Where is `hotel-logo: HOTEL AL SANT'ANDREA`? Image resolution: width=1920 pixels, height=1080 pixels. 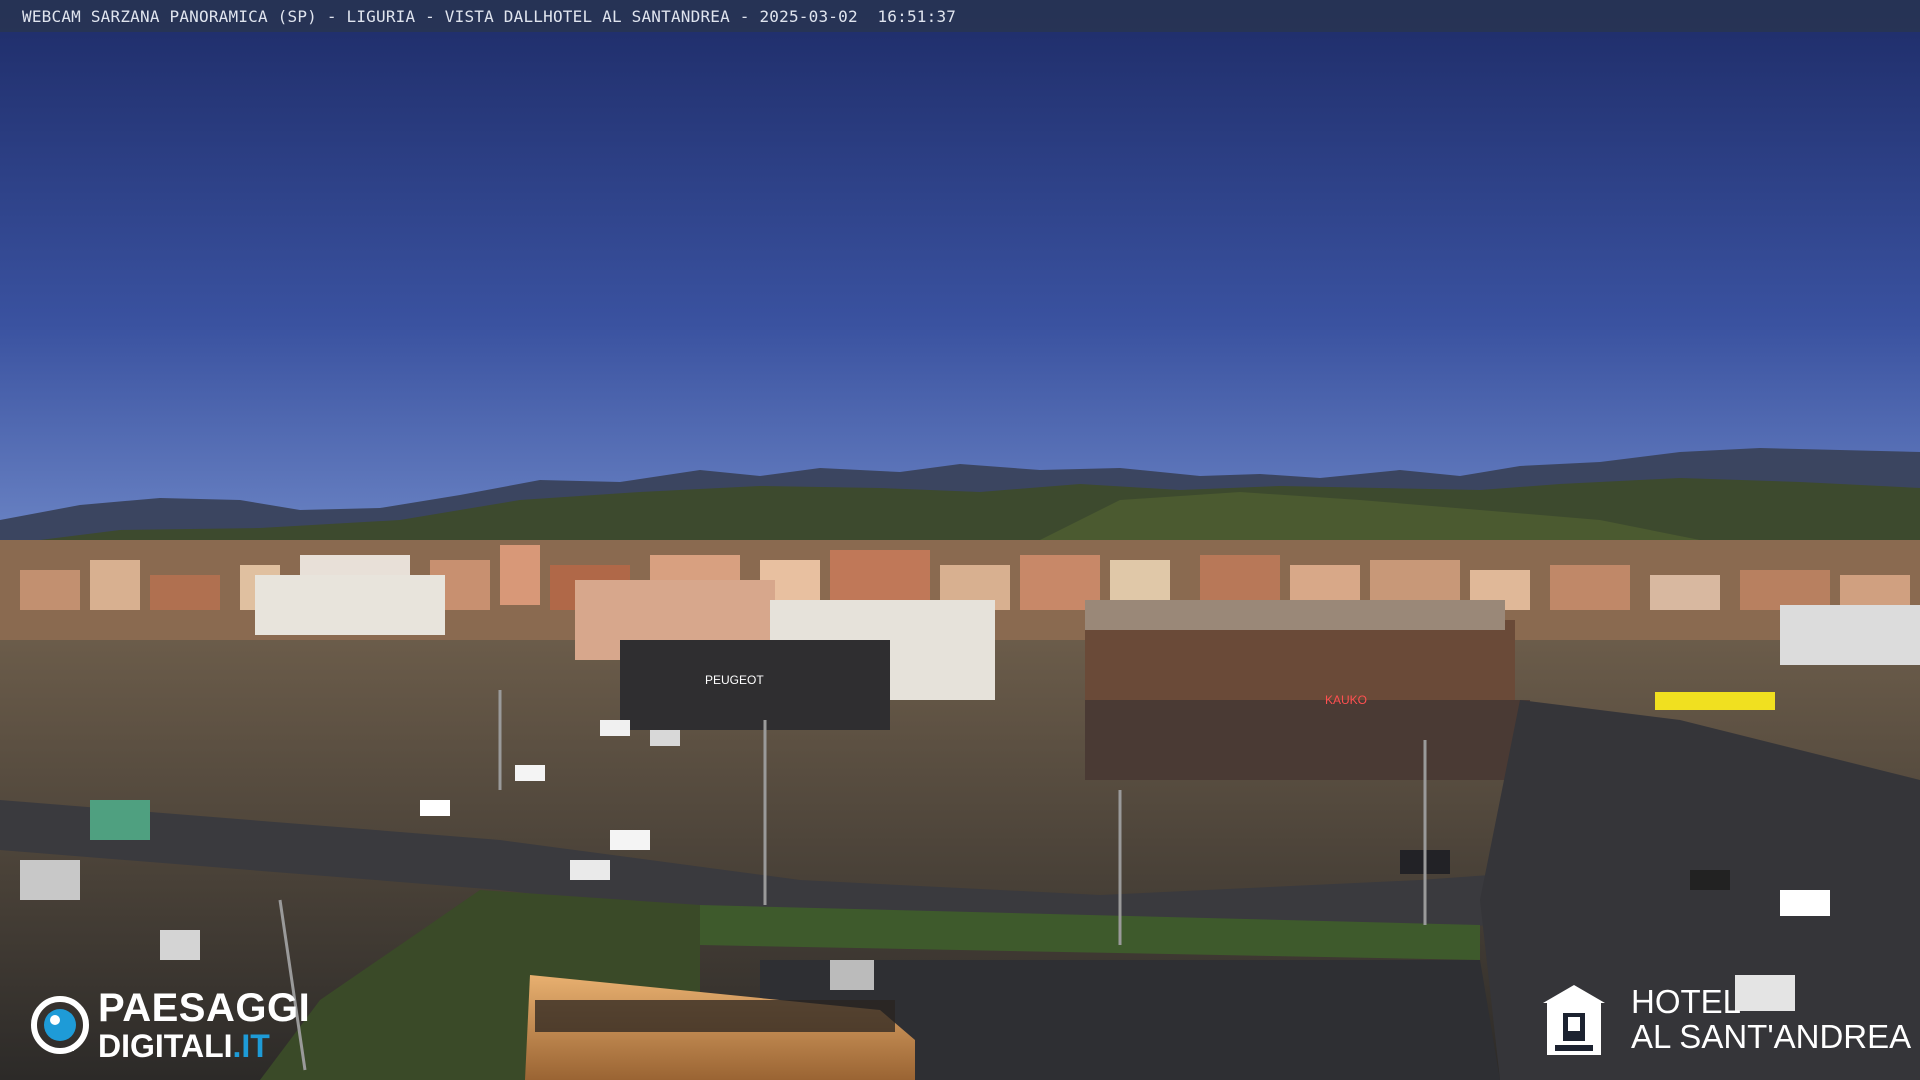 hotel-logo: HOTEL AL SANT'ANDREA is located at coordinates (1723, 1020).